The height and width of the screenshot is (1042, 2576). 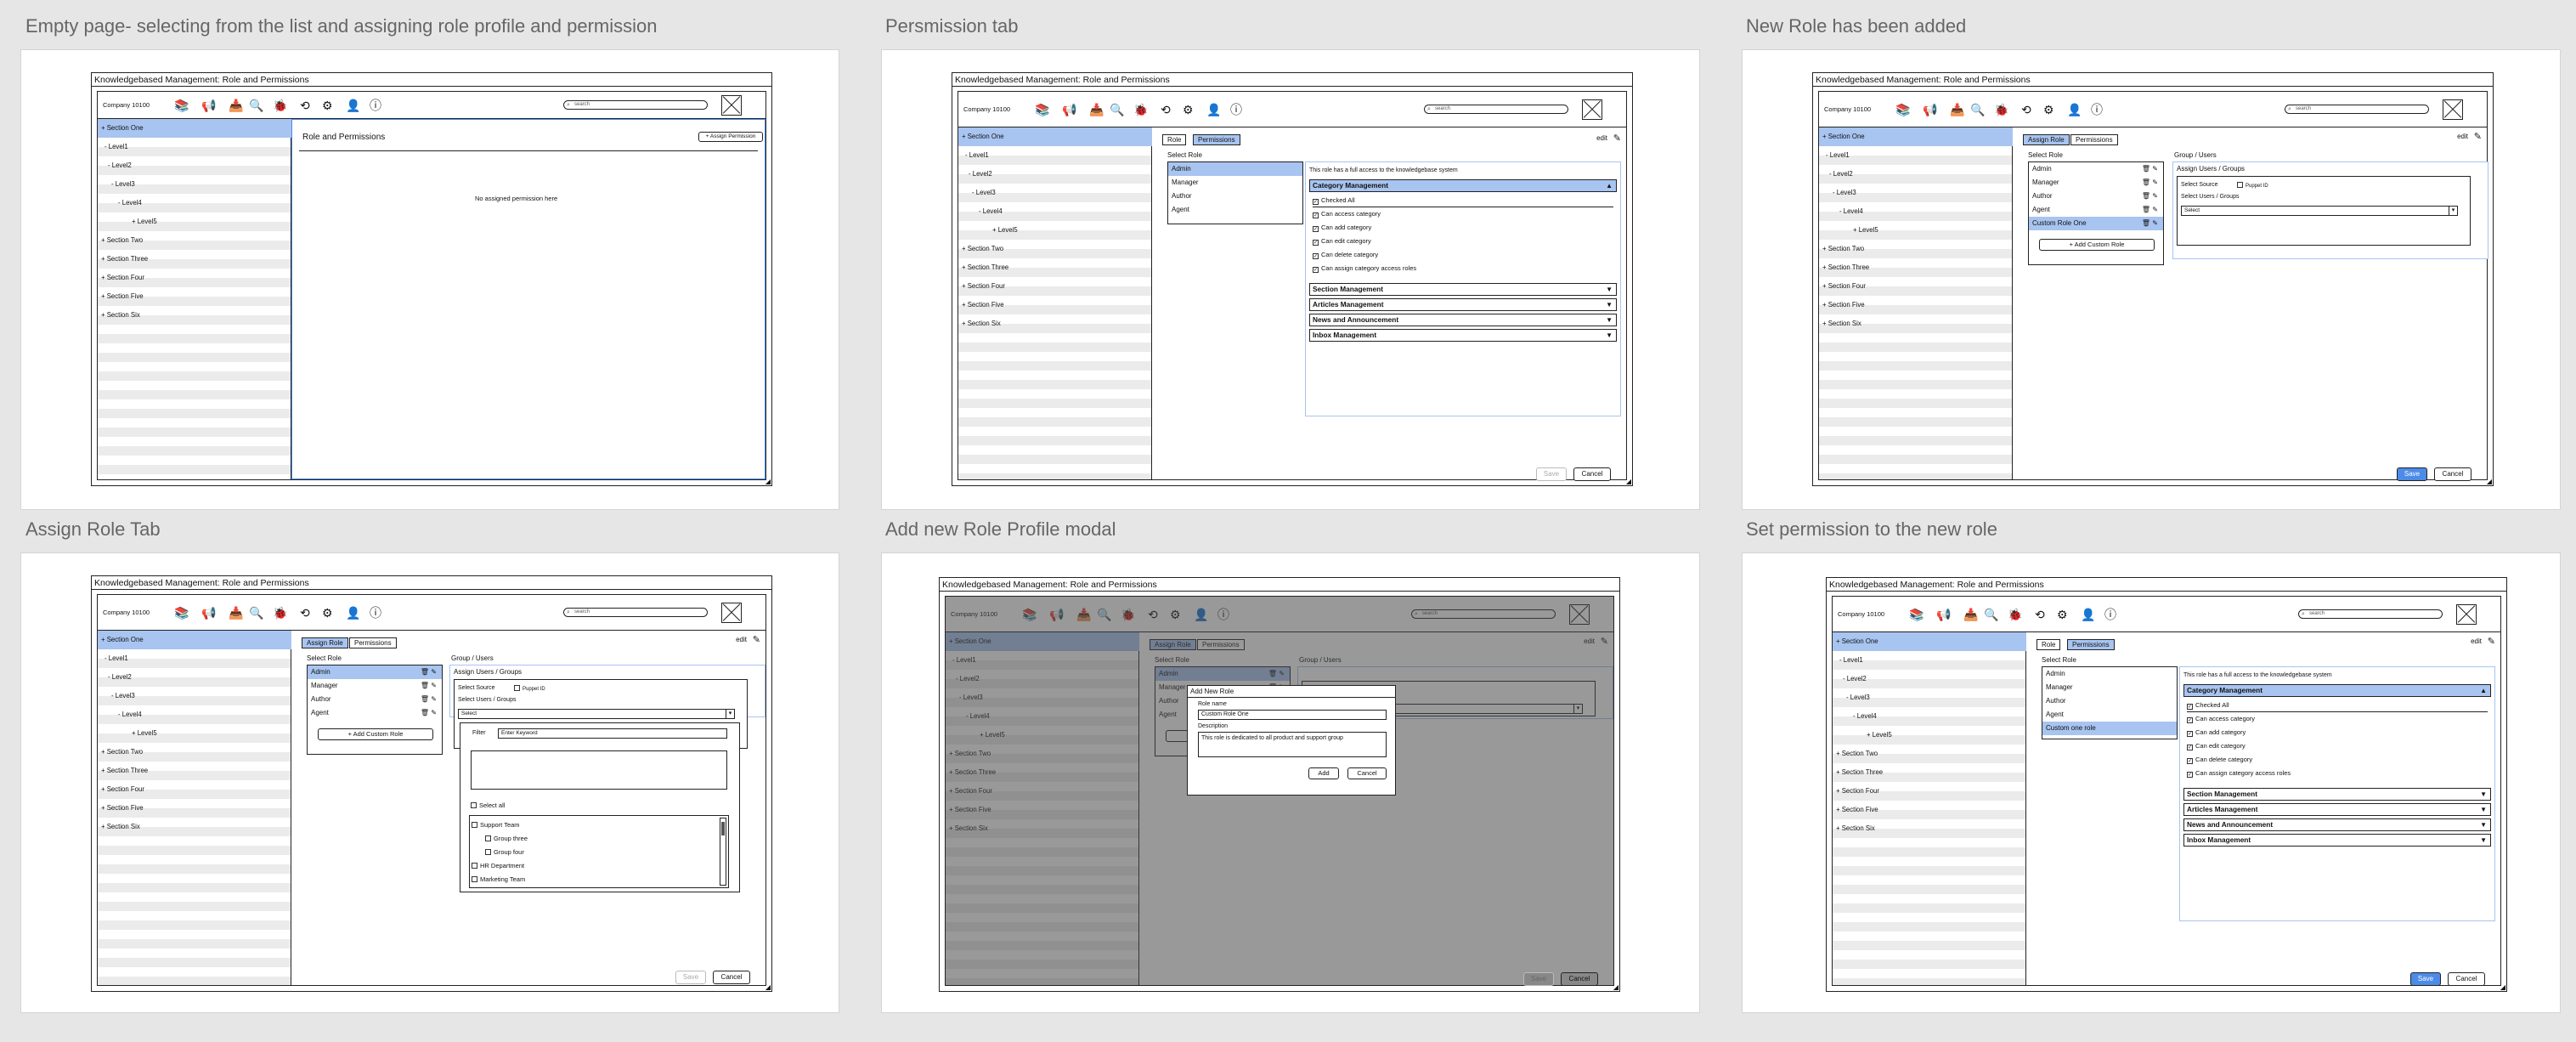 What do you see at coordinates (1991, 614) in the screenshot?
I see `search-icon: 🔍` at bounding box center [1991, 614].